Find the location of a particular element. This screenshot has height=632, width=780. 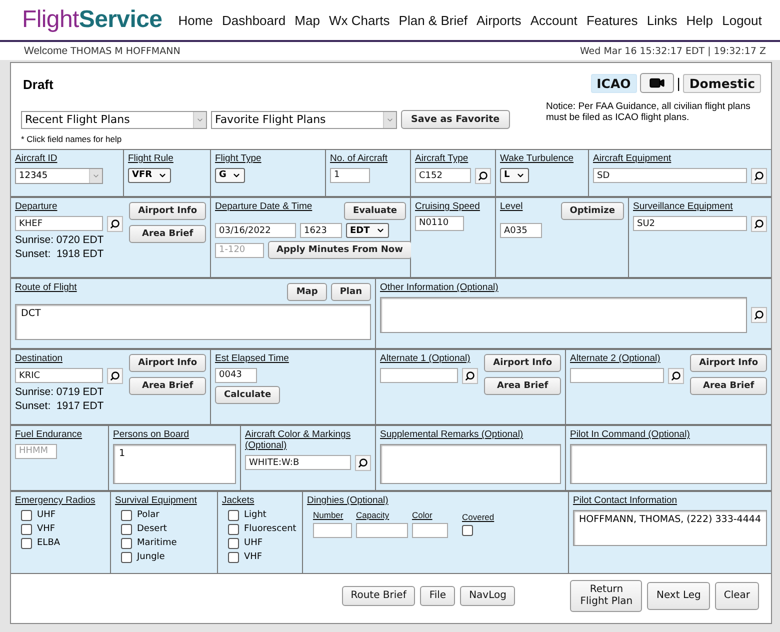

field-label: Dinghies (Optional) is located at coordinates (347, 501).